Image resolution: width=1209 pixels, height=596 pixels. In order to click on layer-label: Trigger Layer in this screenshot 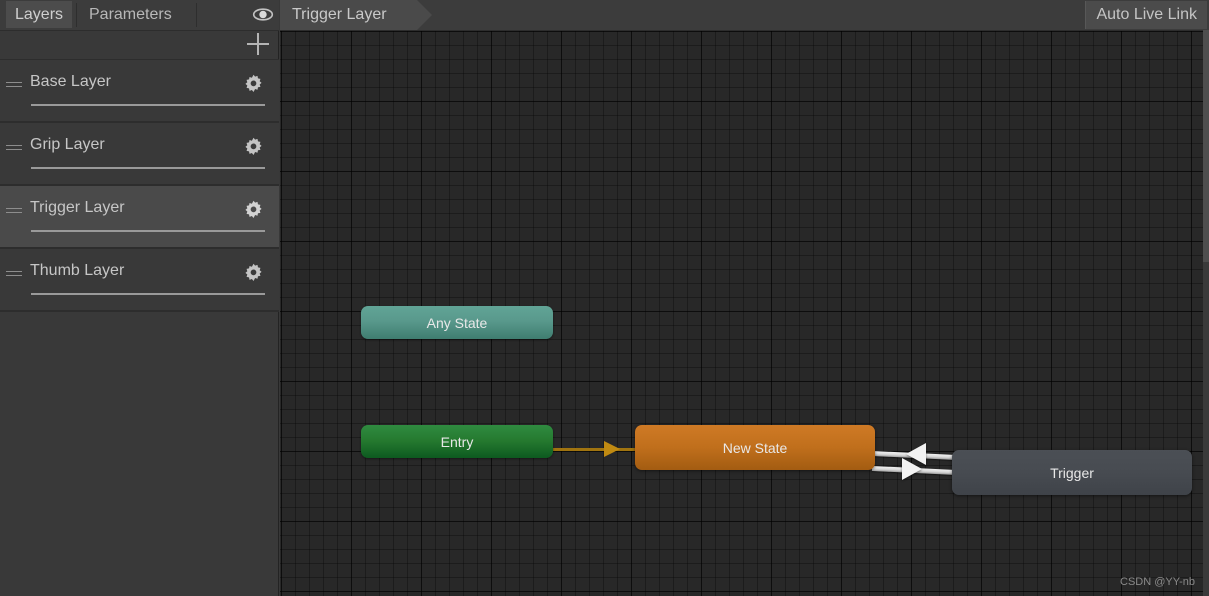, I will do `click(77, 207)`.